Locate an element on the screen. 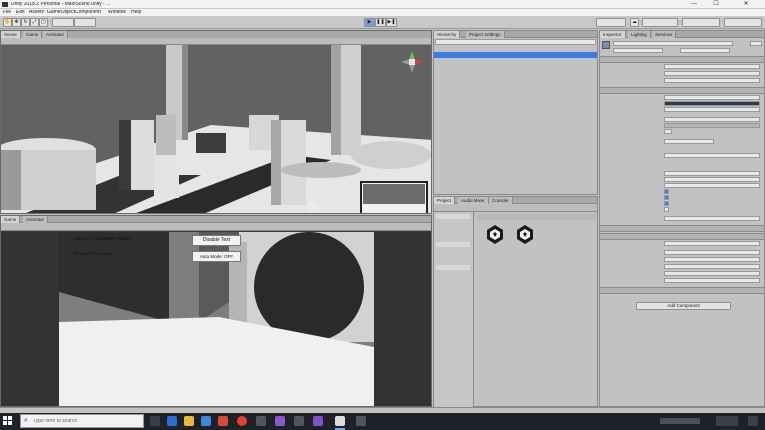 The width and height of the screenshot is (765, 430). menu-help: Help is located at coordinates (136, 12).